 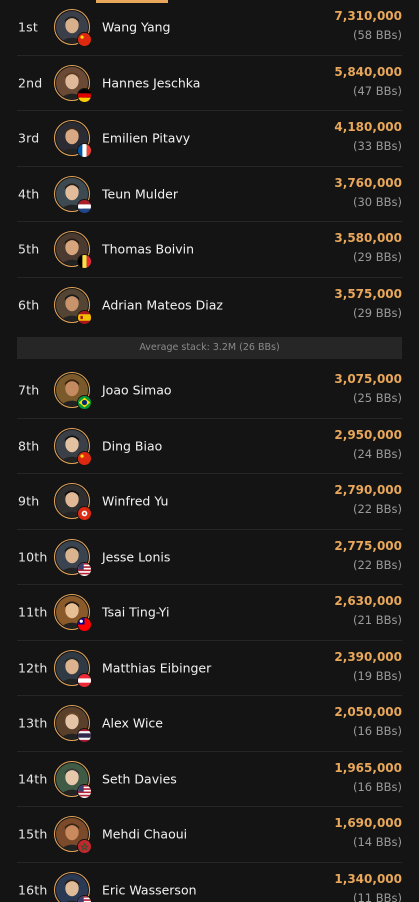 What do you see at coordinates (162, 305) in the screenshot?
I see `player-name: Adrian Mateos Diaz` at bounding box center [162, 305].